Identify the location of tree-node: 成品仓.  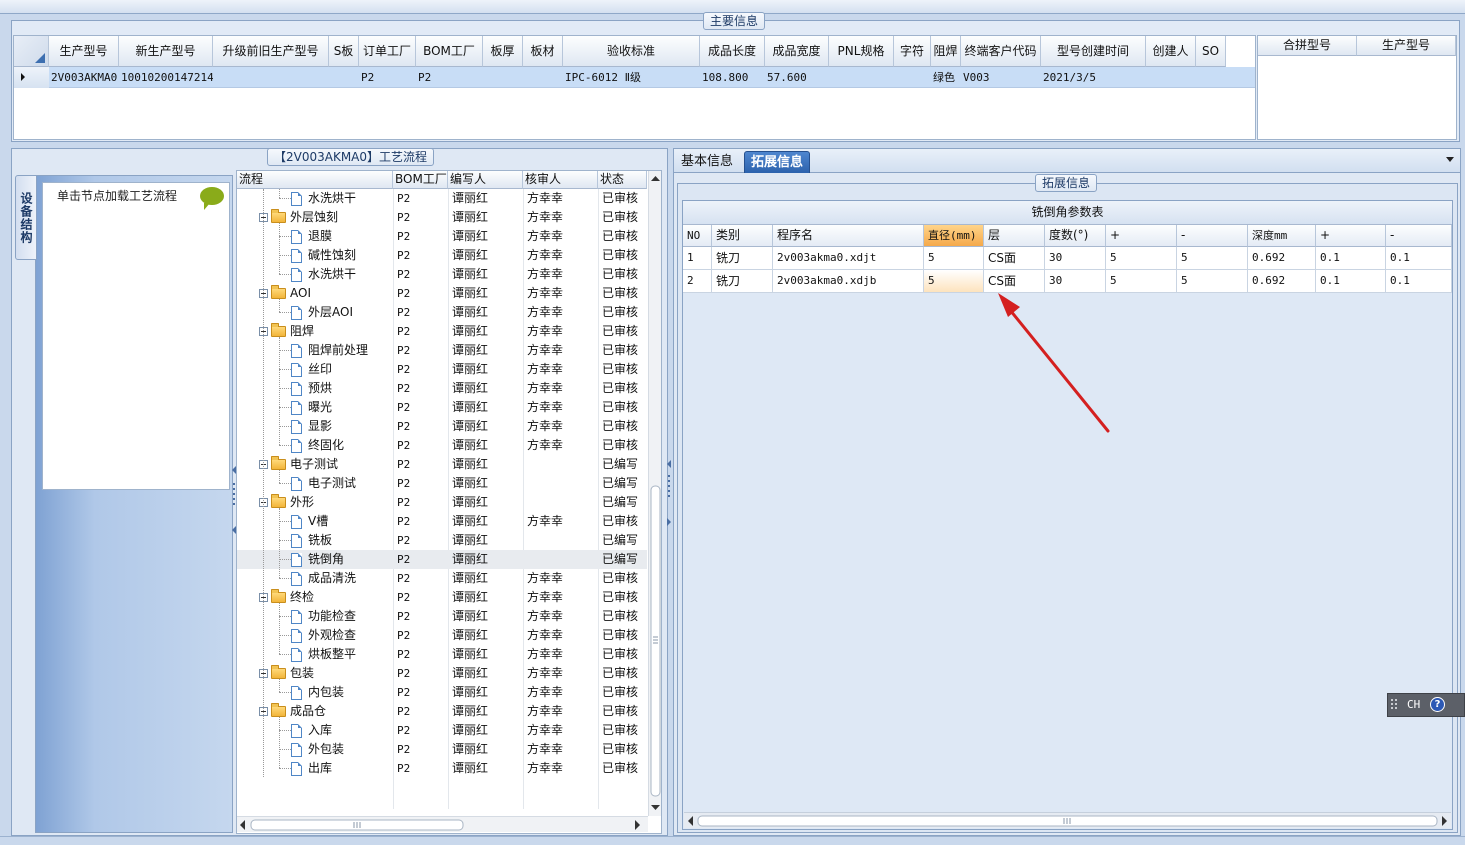
(315, 711).